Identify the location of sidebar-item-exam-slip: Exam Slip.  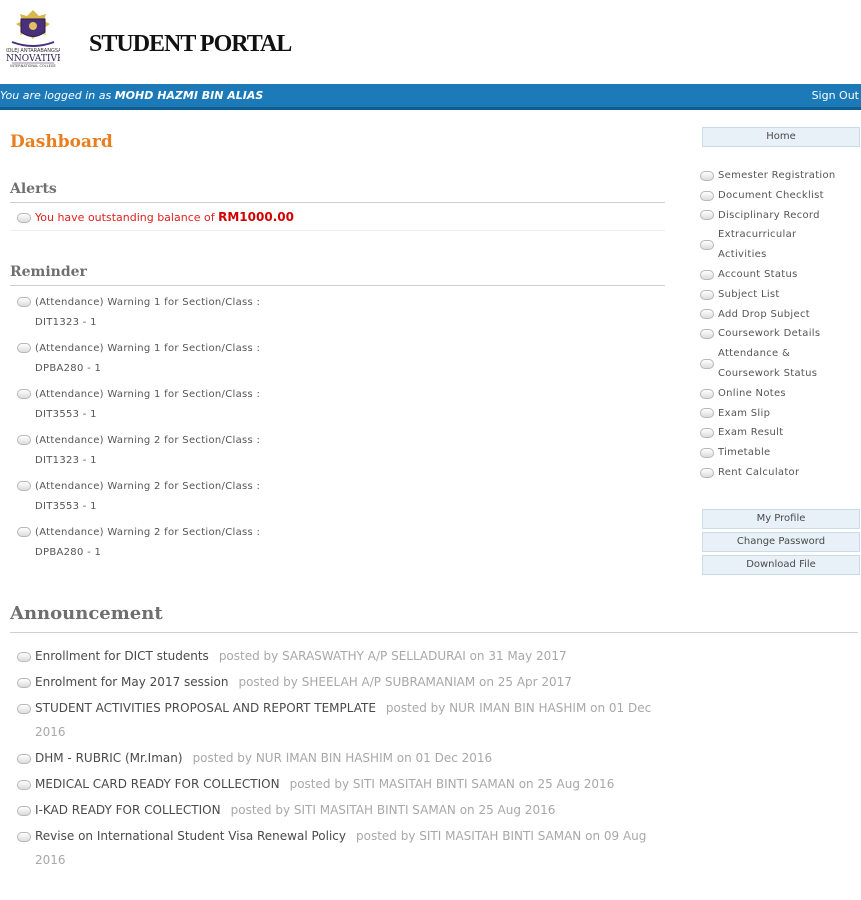
(780, 414).